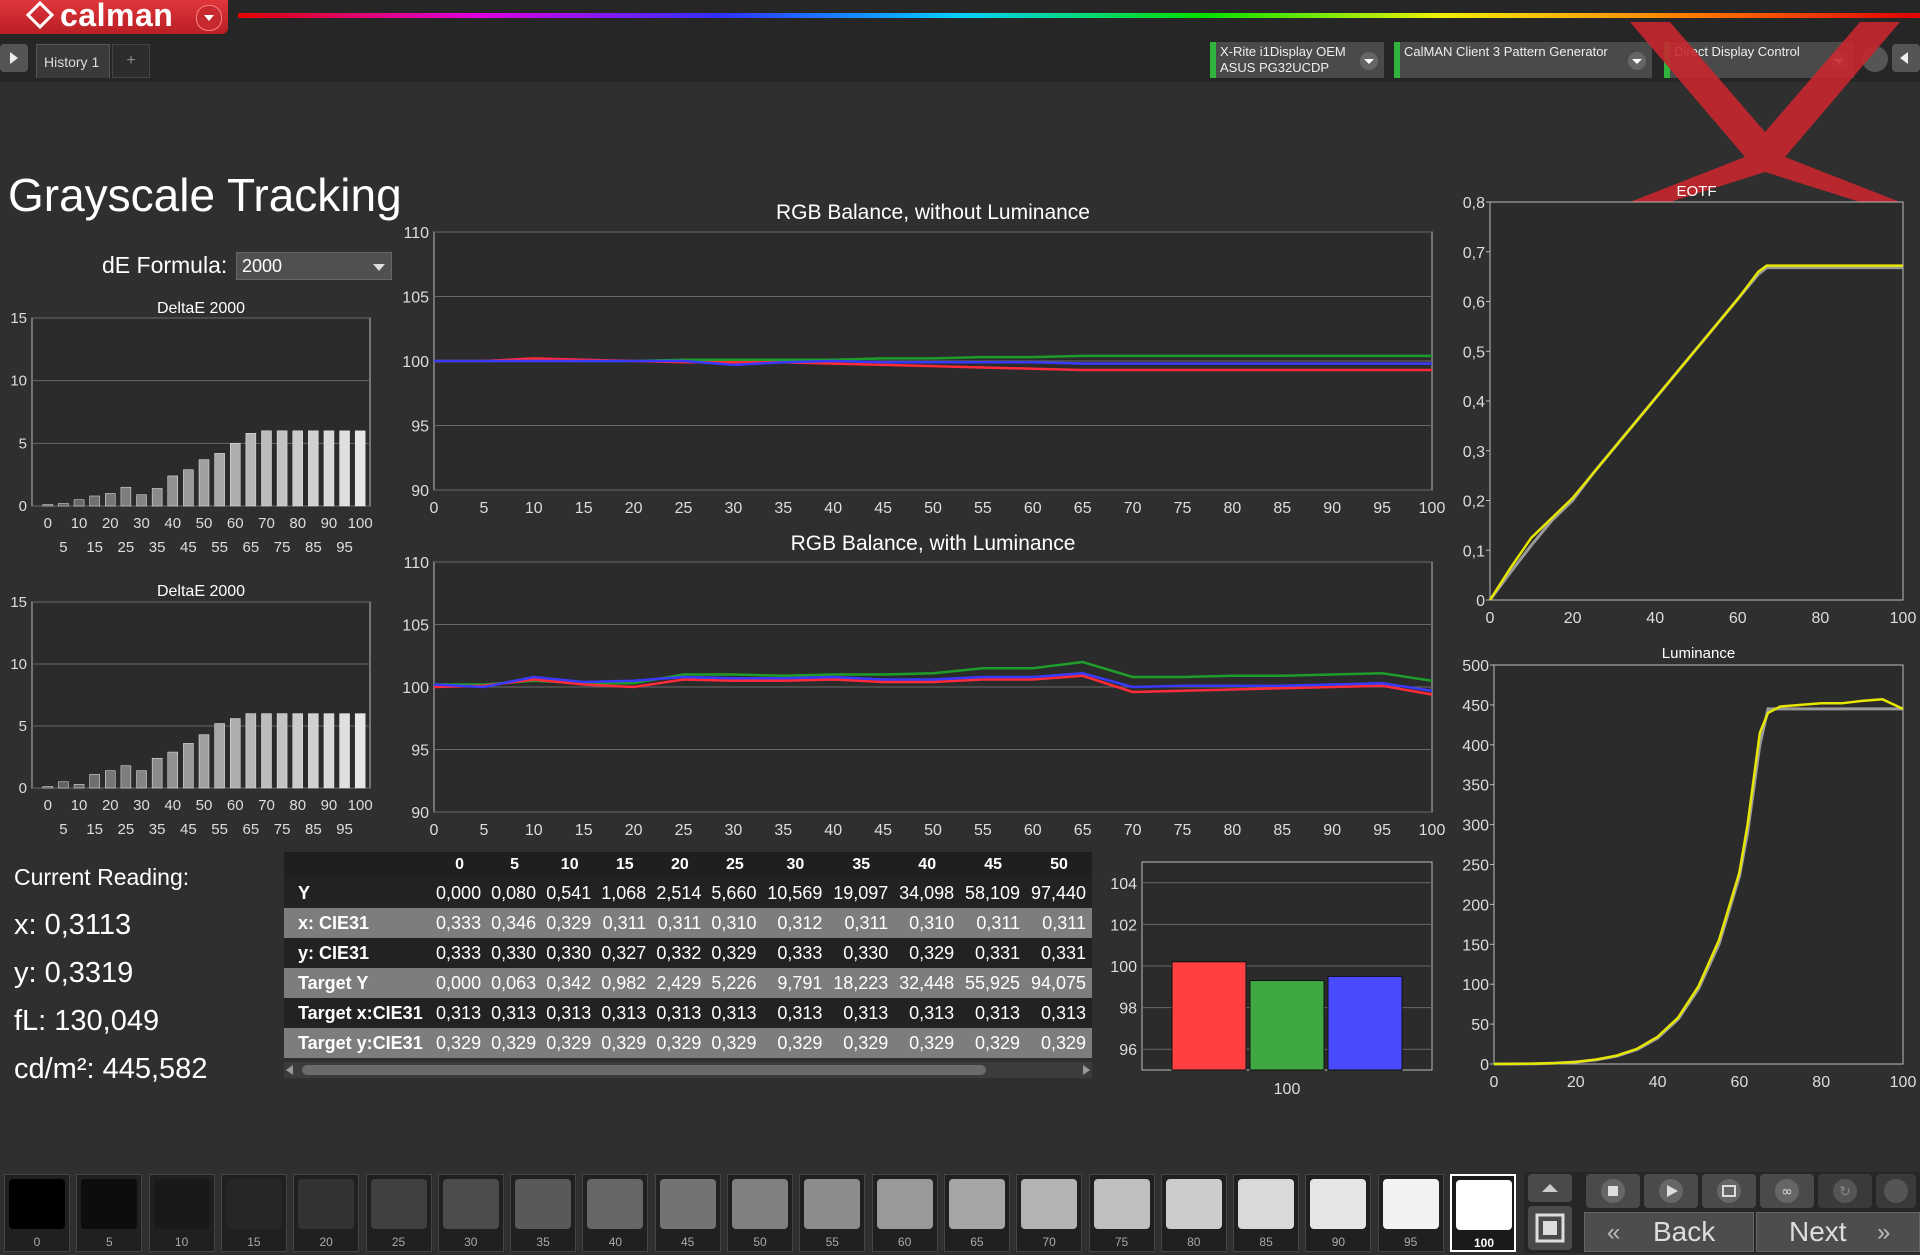  I want to click on x-tick-label: 20, so click(634, 508).